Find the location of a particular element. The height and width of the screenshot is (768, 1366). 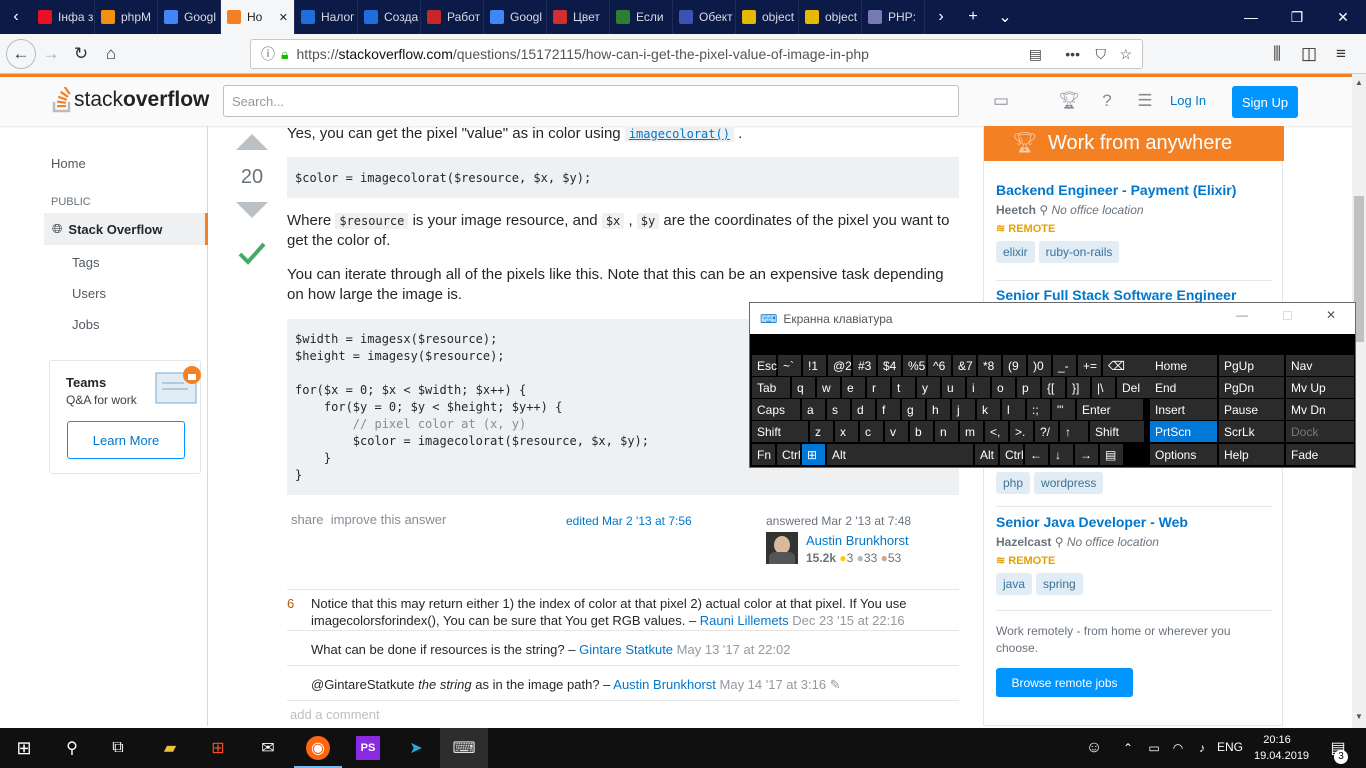

job-title: Senior Java Developer - Web is located at coordinates (1136, 522).